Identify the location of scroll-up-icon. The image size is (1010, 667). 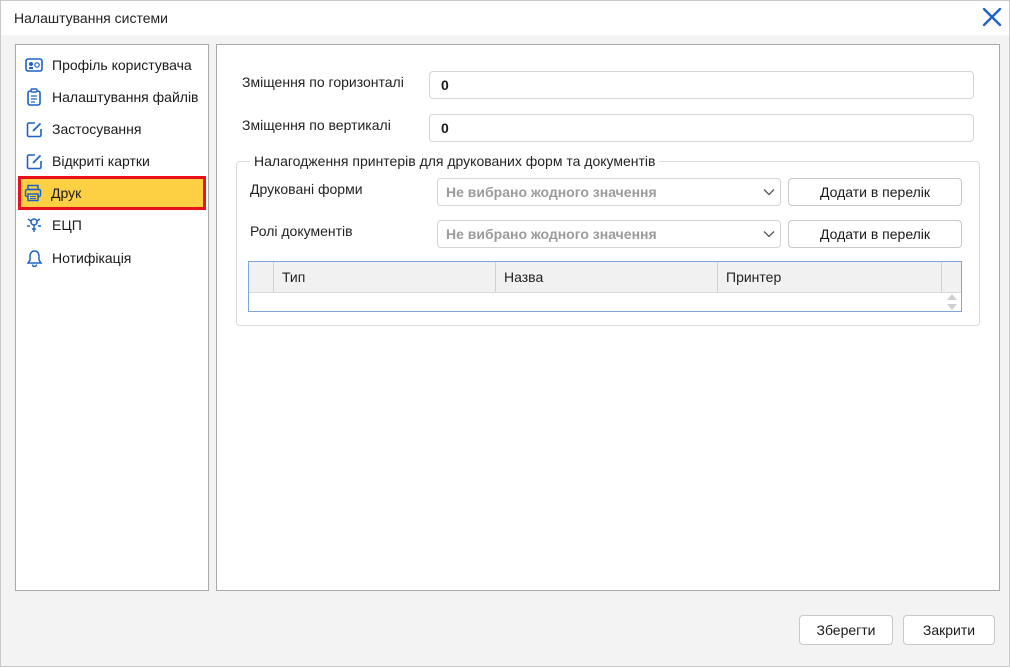
(952, 297).